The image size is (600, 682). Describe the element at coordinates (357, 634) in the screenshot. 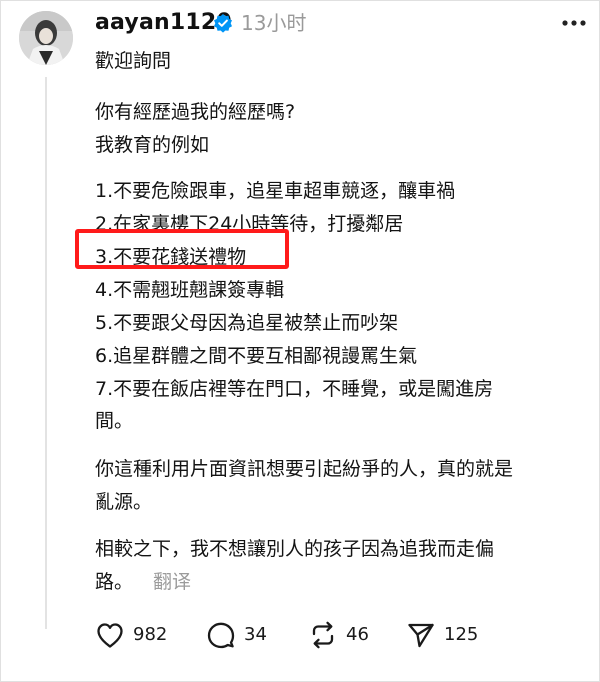

I see `repost-count: 46` at that location.